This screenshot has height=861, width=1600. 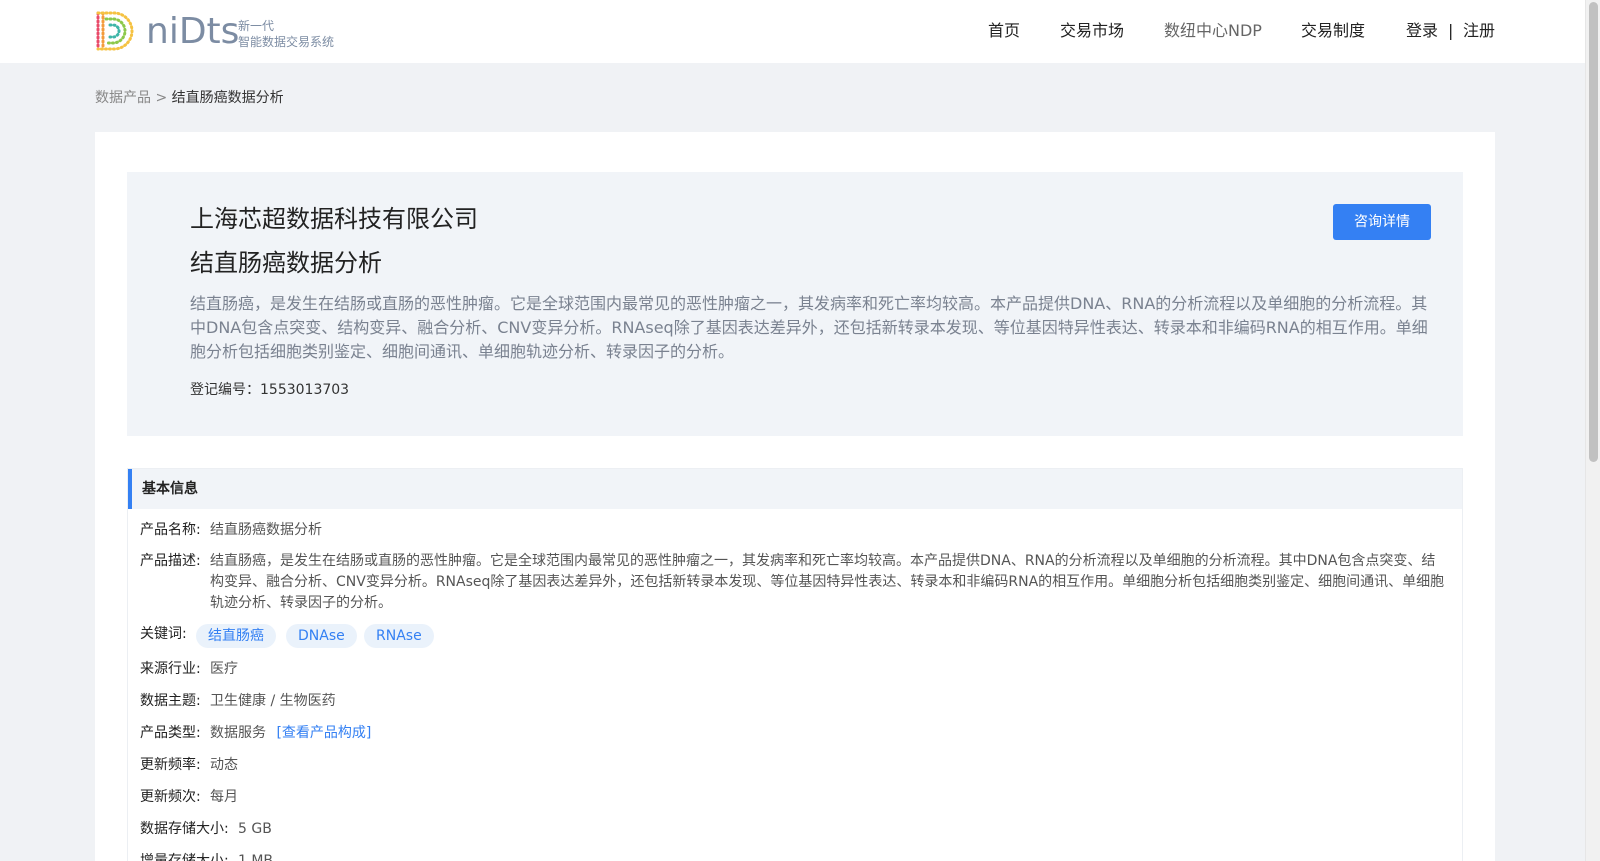 I want to click on breadcrumb: 数据产品 > 结直肠癌数据分析, so click(x=189, y=98).